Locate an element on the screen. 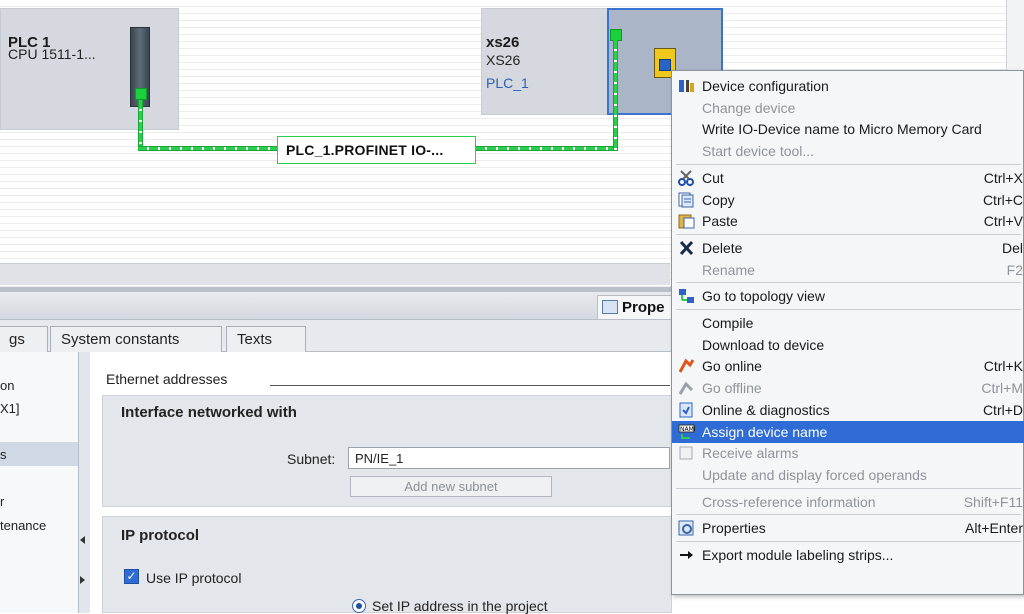 This screenshot has width=1024, height=614. menu-item-delete: Delete Del is located at coordinates (848, 248).